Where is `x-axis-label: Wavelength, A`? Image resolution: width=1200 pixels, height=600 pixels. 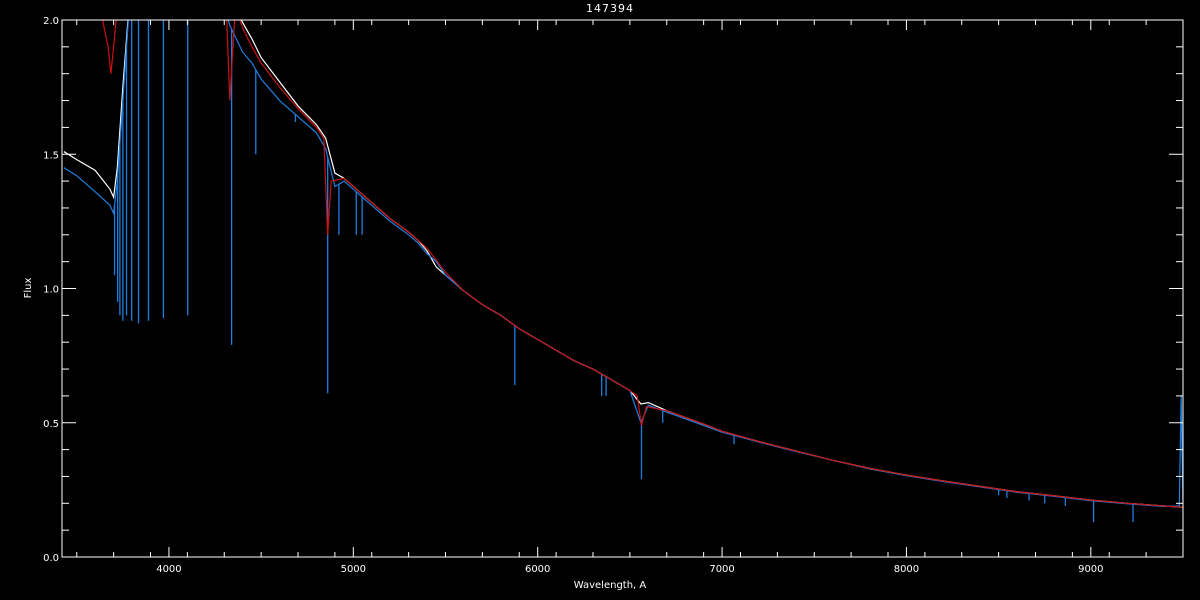 x-axis-label: Wavelength, A is located at coordinates (610, 585).